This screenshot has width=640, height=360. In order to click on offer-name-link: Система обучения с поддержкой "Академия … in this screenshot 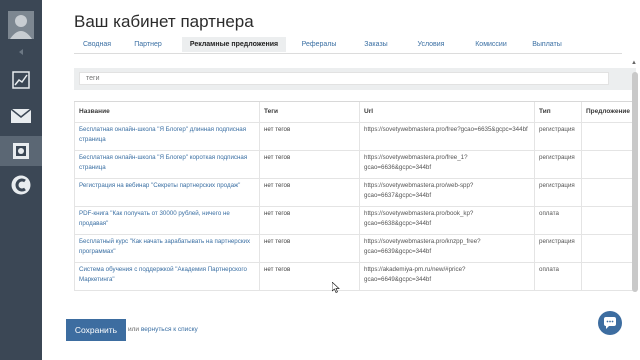, I will do `click(167, 276)`.